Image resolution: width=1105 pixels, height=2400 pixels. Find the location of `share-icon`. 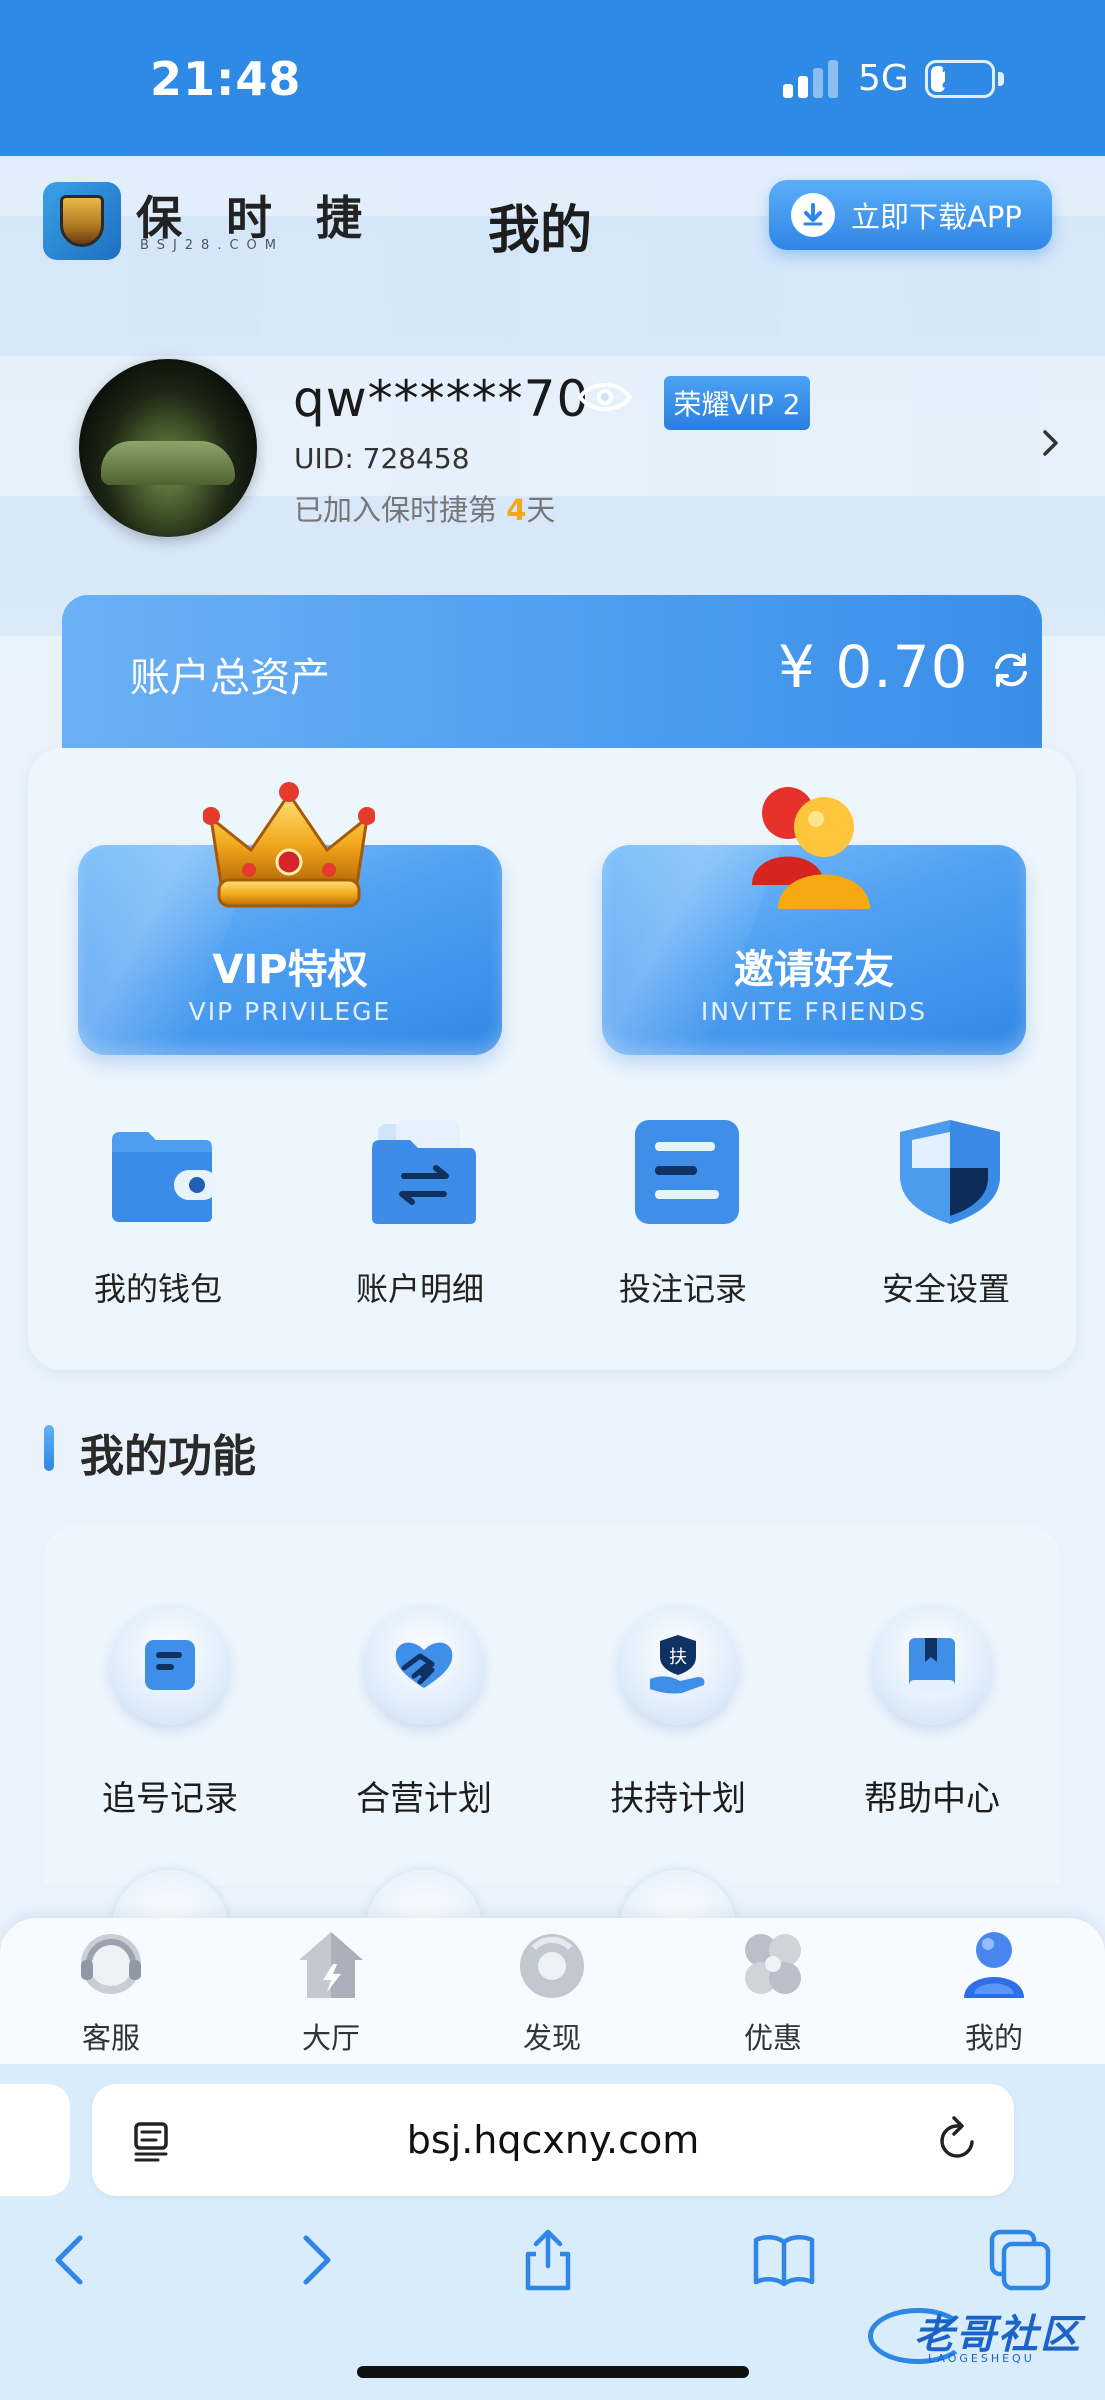

share-icon is located at coordinates (548, 2260).